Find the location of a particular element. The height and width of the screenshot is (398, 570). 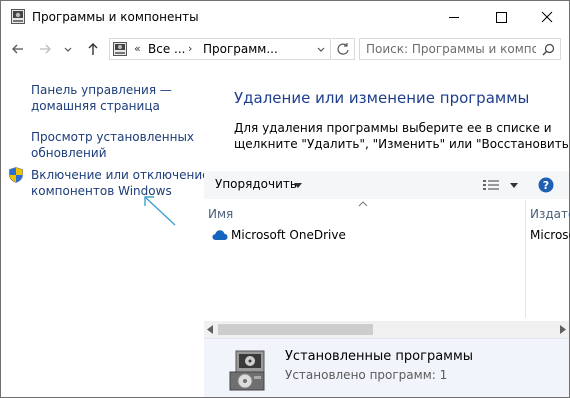

scroll-left-icon is located at coordinates (210, 329).